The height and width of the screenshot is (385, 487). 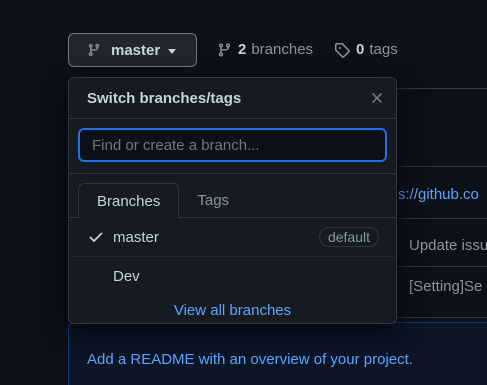 I want to click on dropdown-tabs: Branches Tags, so click(x=232, y=200).